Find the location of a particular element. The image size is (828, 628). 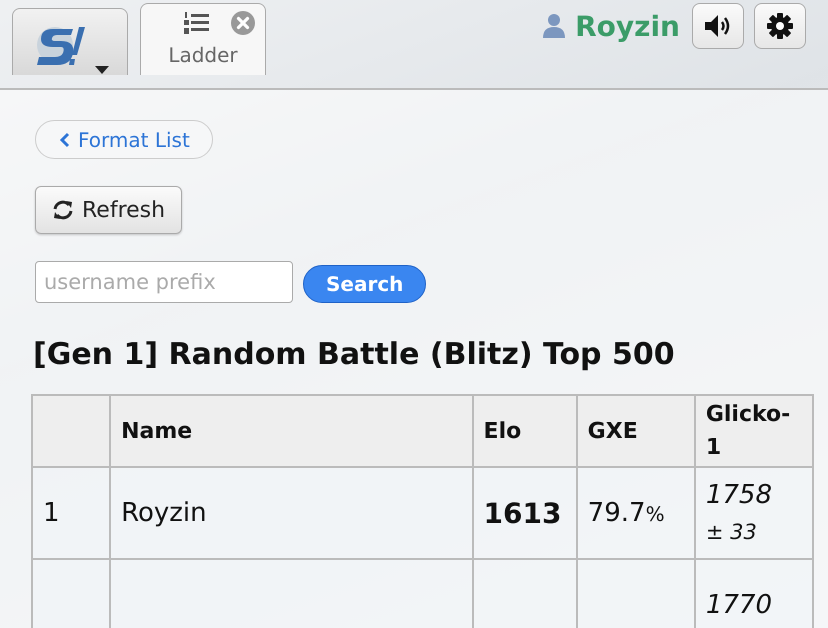

settings-icon is located at coordinates (780, 26).